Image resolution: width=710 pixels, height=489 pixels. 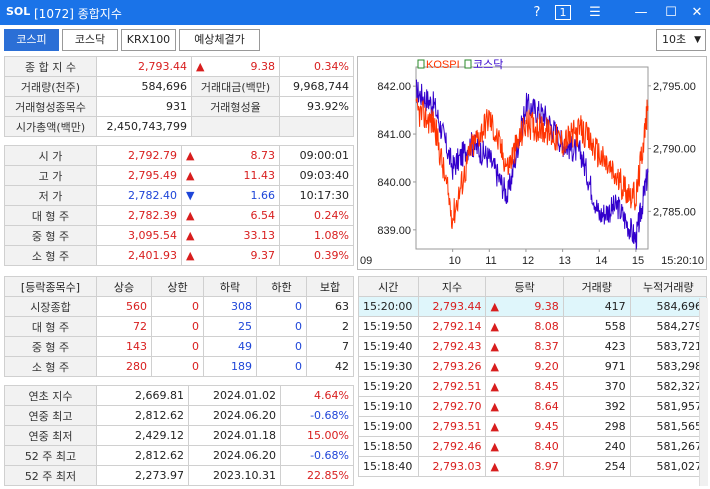 I want to click on price-value: 2,782.39, so click(x=139, y=215).